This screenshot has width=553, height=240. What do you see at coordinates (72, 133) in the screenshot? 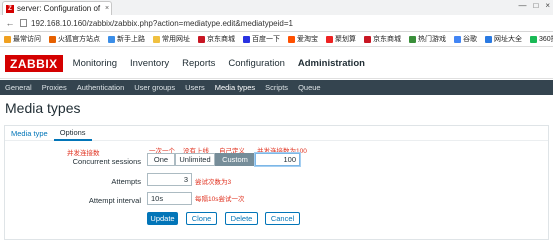
I see `tab-options: Options` at bounding box center [72, 133].